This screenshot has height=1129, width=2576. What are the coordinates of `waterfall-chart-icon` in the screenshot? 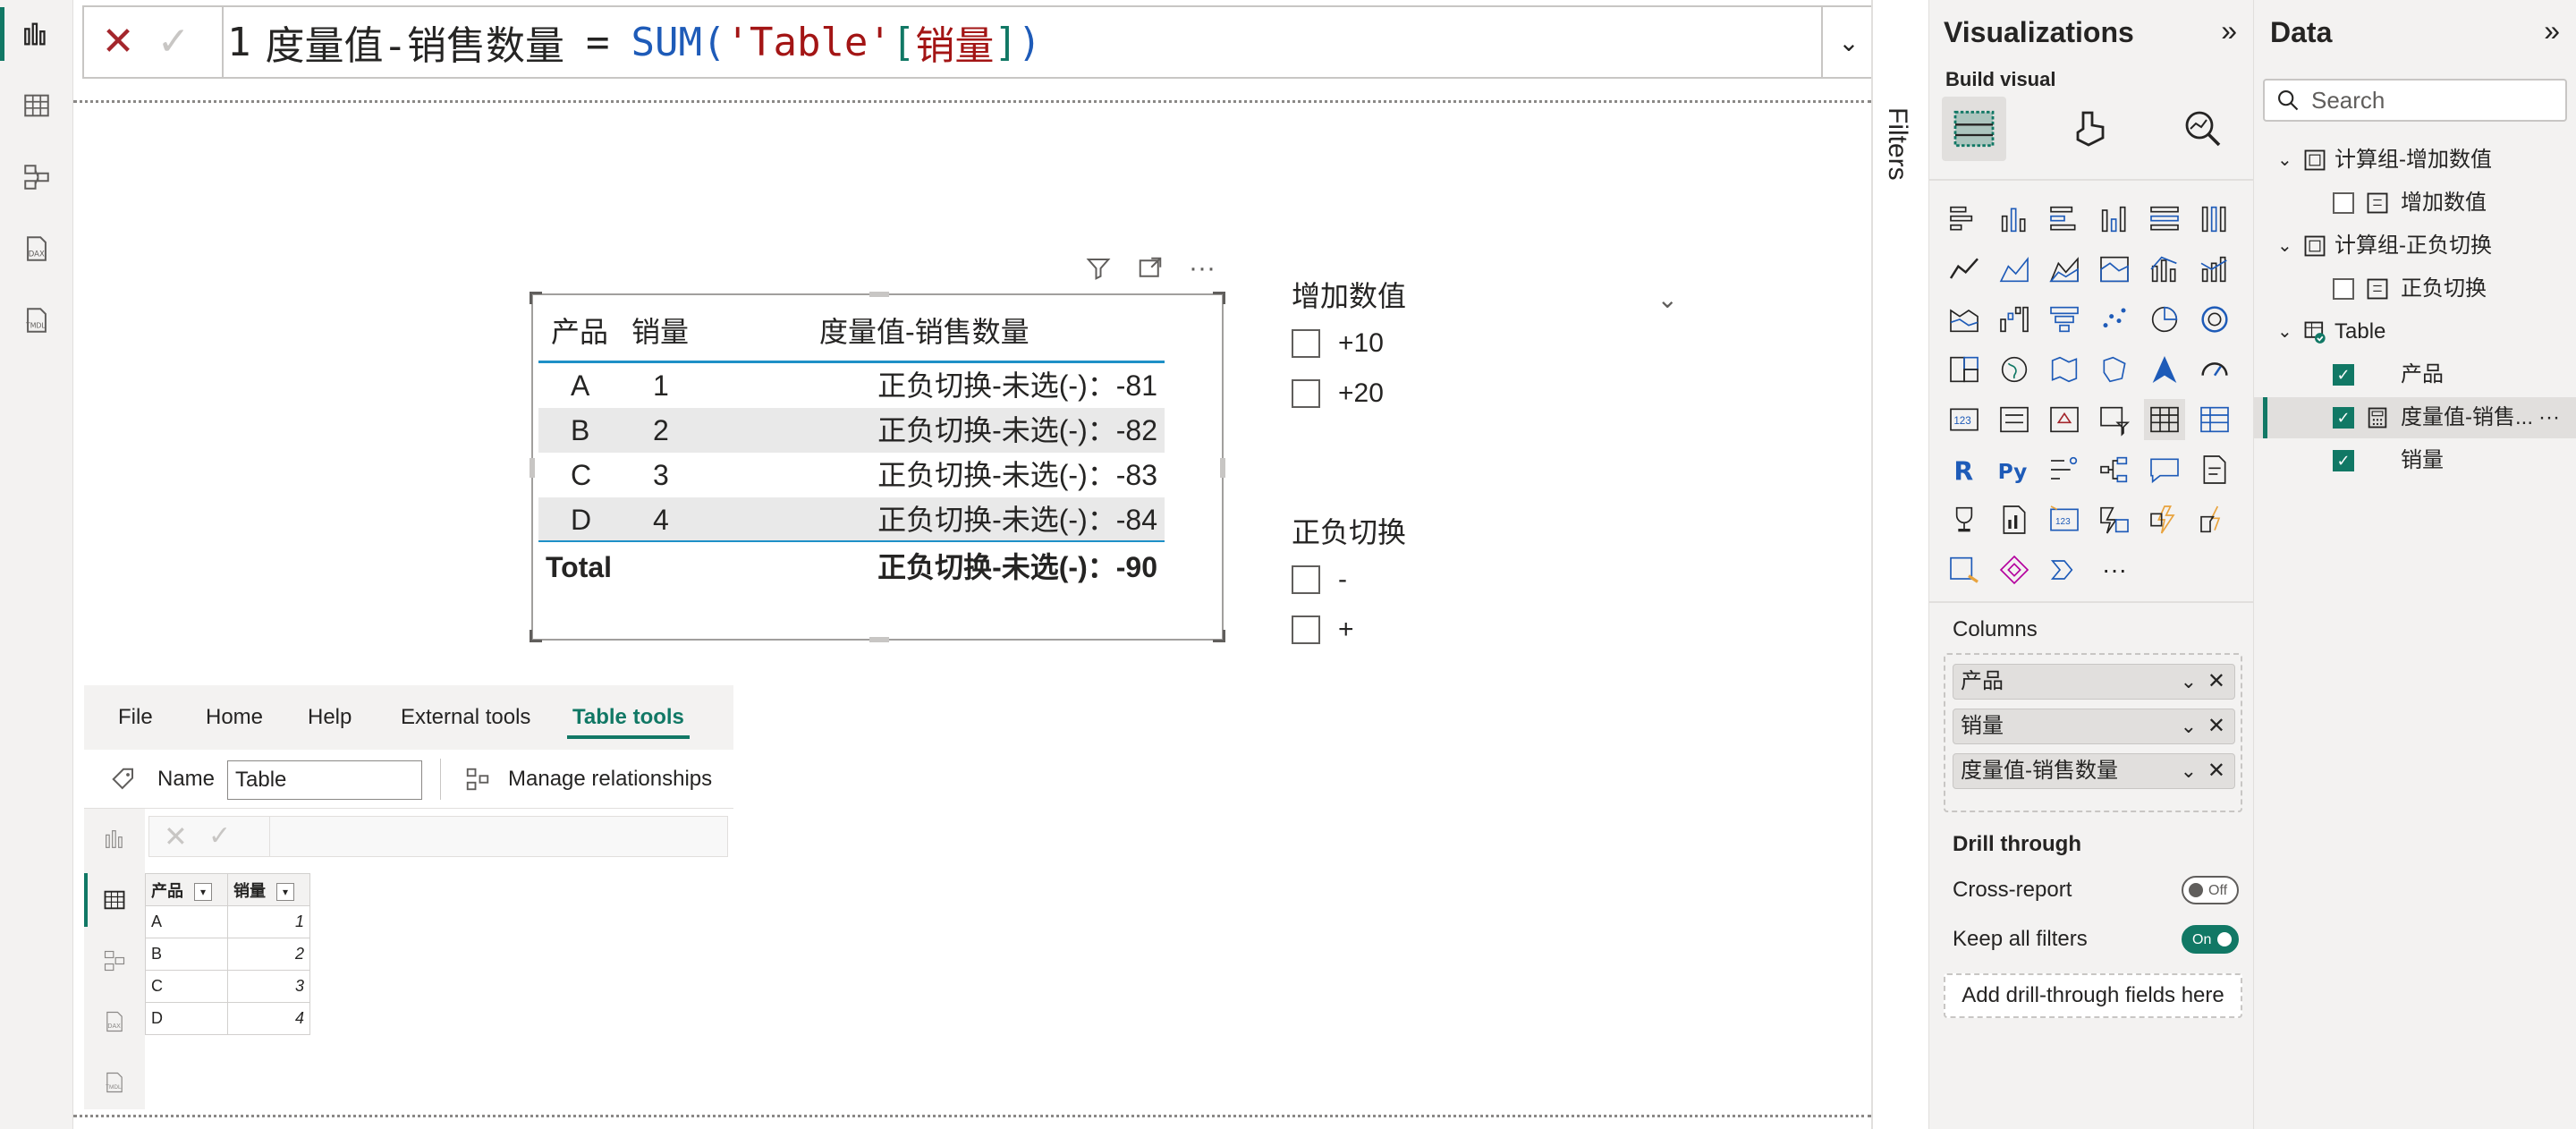 It's located at (2014, 319).